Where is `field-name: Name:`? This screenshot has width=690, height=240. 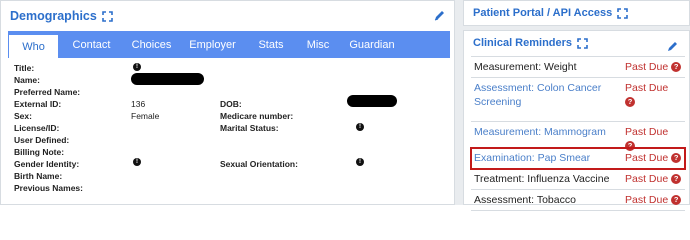
field-name: Name: is located at coordinates (27, 80).